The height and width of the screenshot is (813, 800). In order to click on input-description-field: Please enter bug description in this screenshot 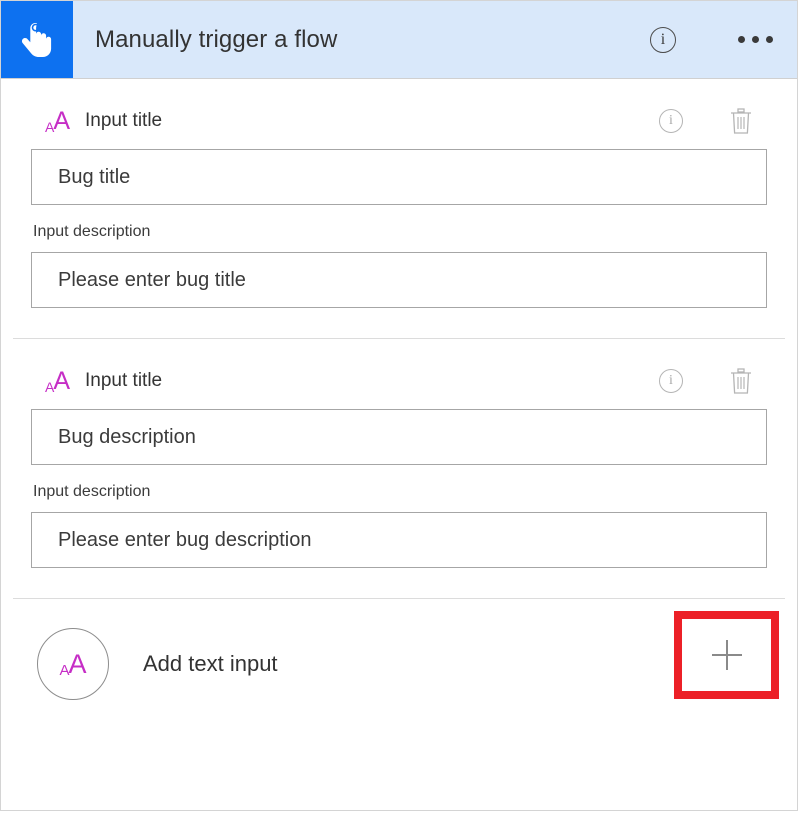, I will do `click(399, 540)`.